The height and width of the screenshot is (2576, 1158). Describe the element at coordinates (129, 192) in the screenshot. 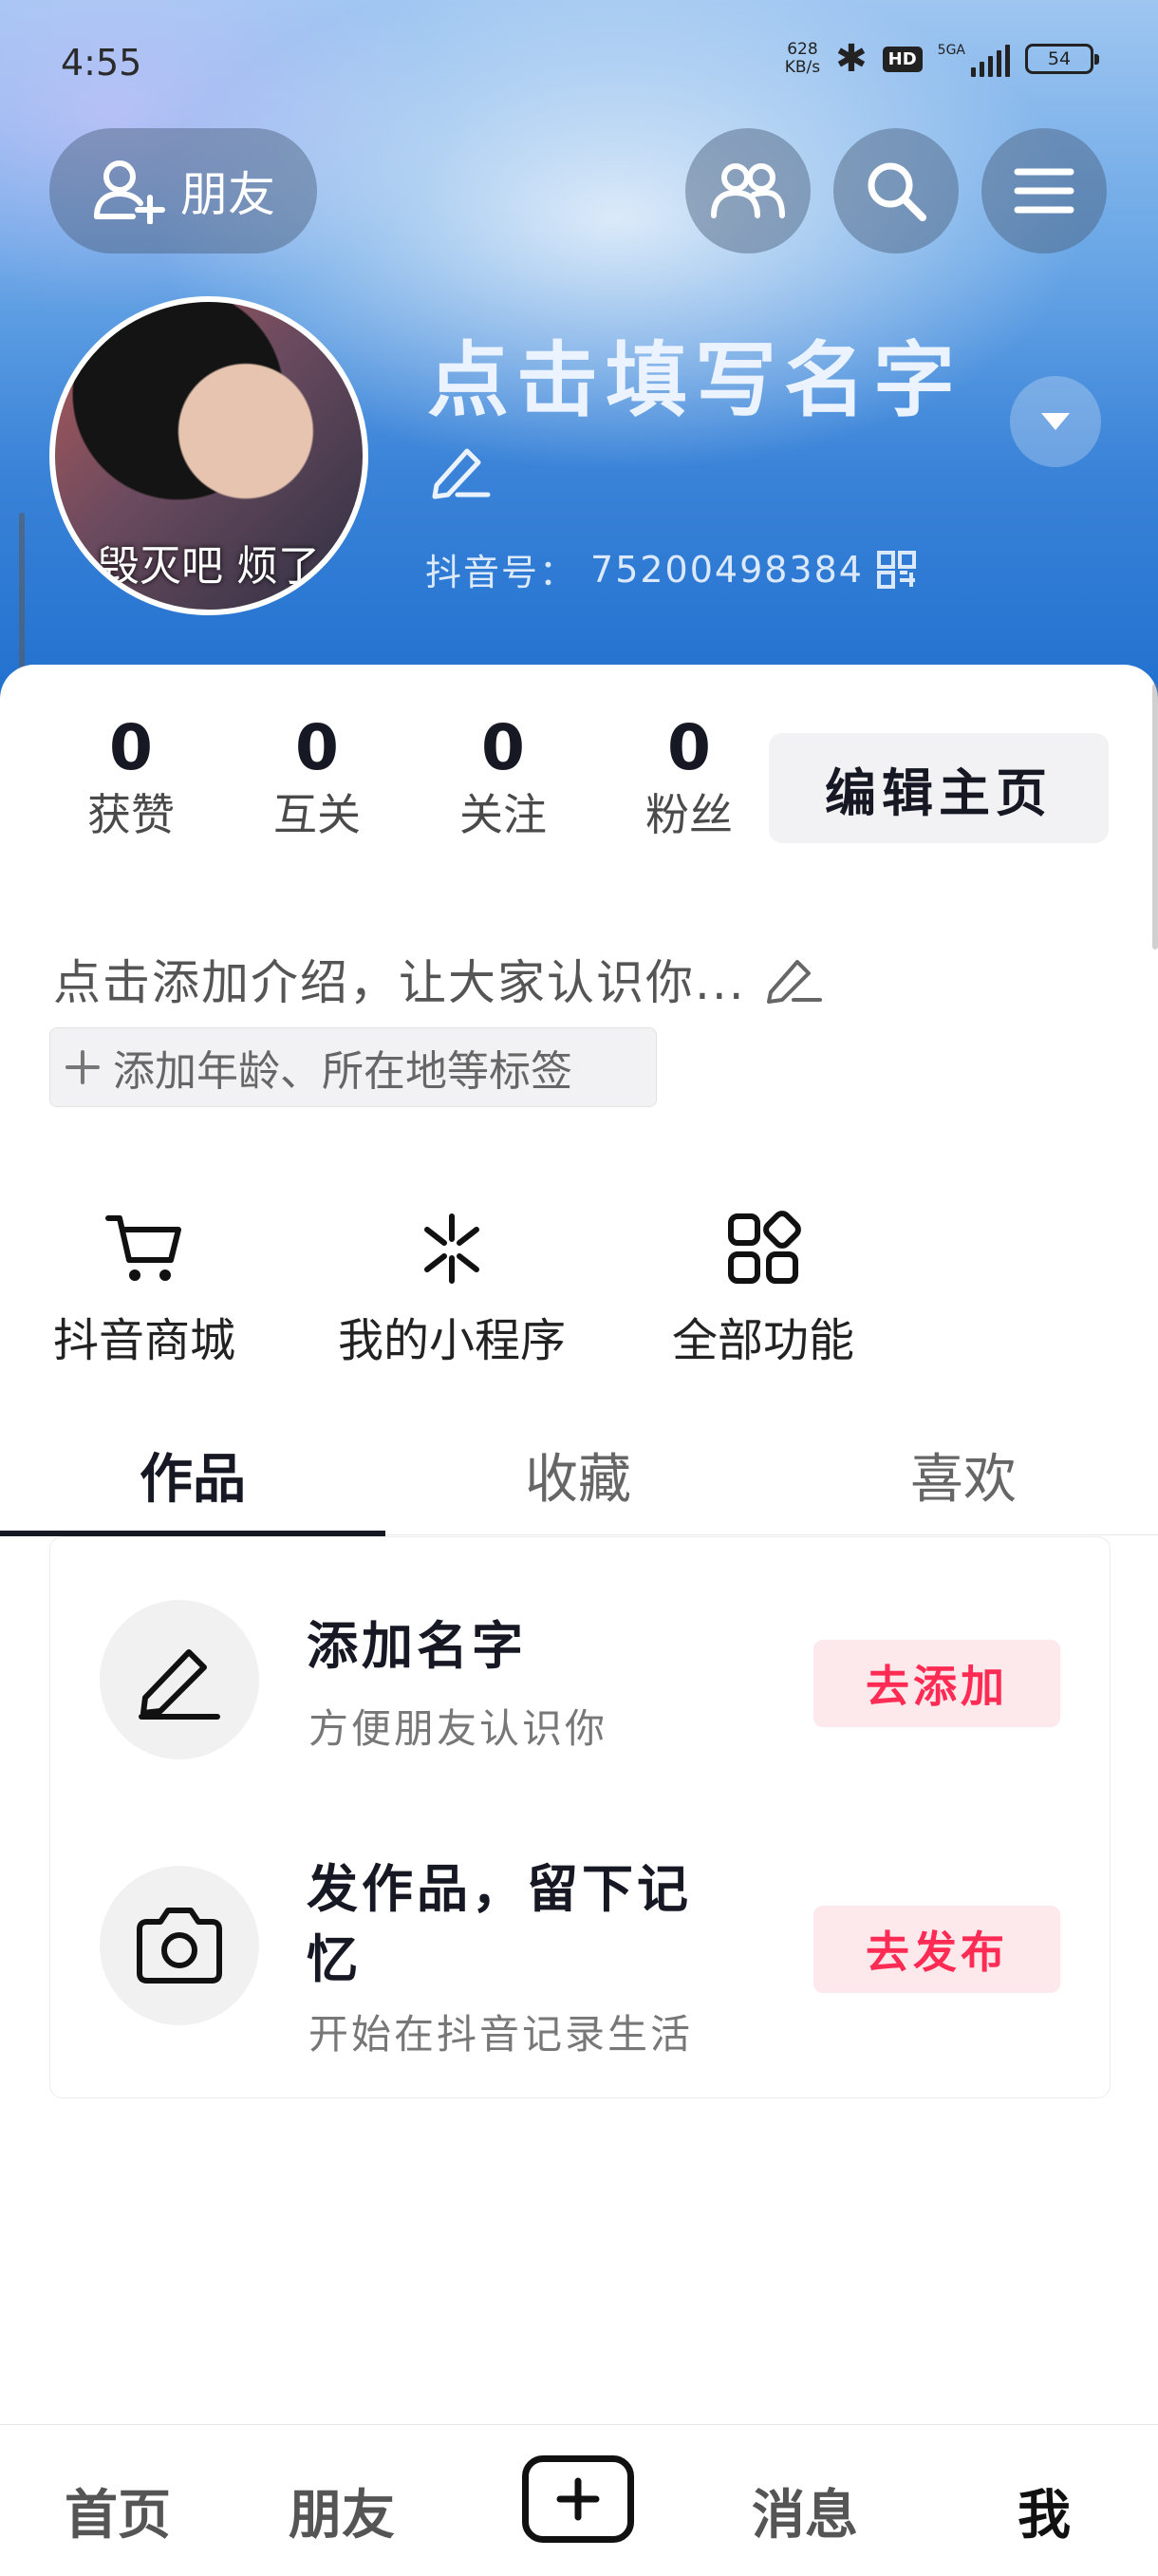

I see `add-user-icon` at that location.